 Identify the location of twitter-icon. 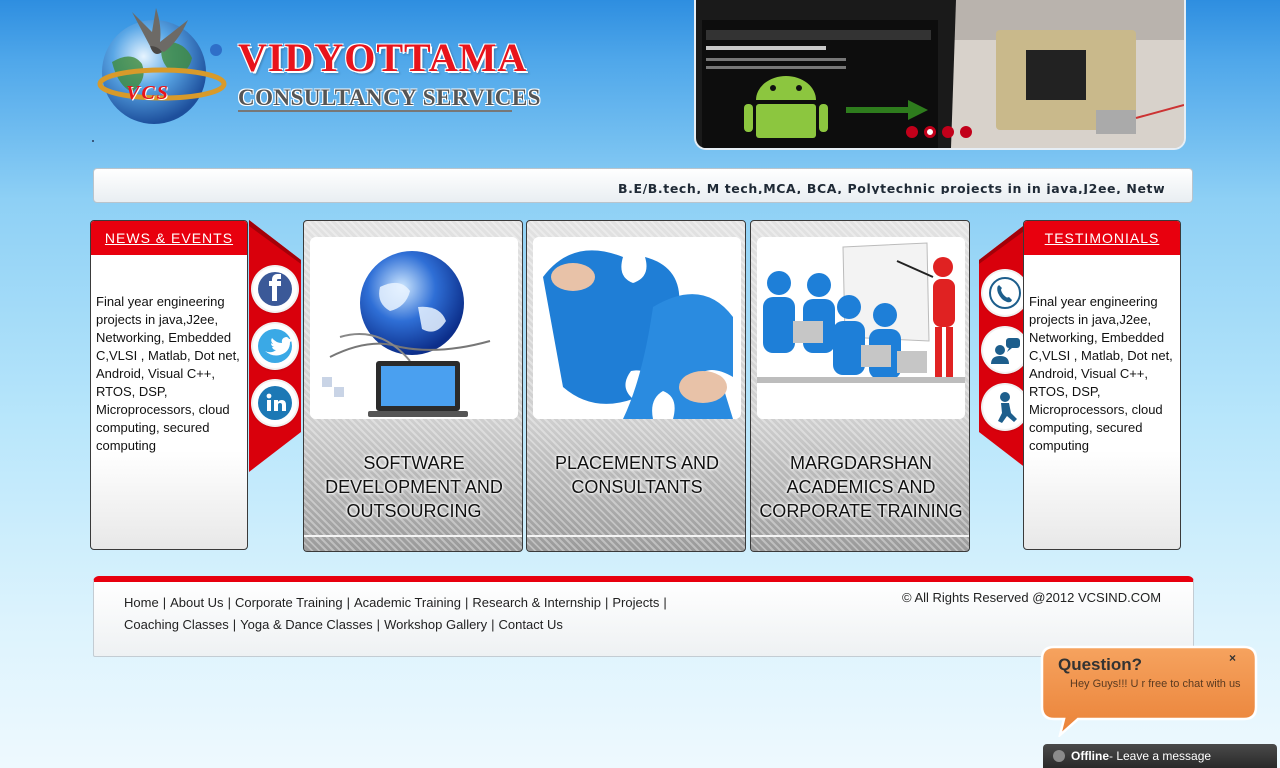
(275, 346).